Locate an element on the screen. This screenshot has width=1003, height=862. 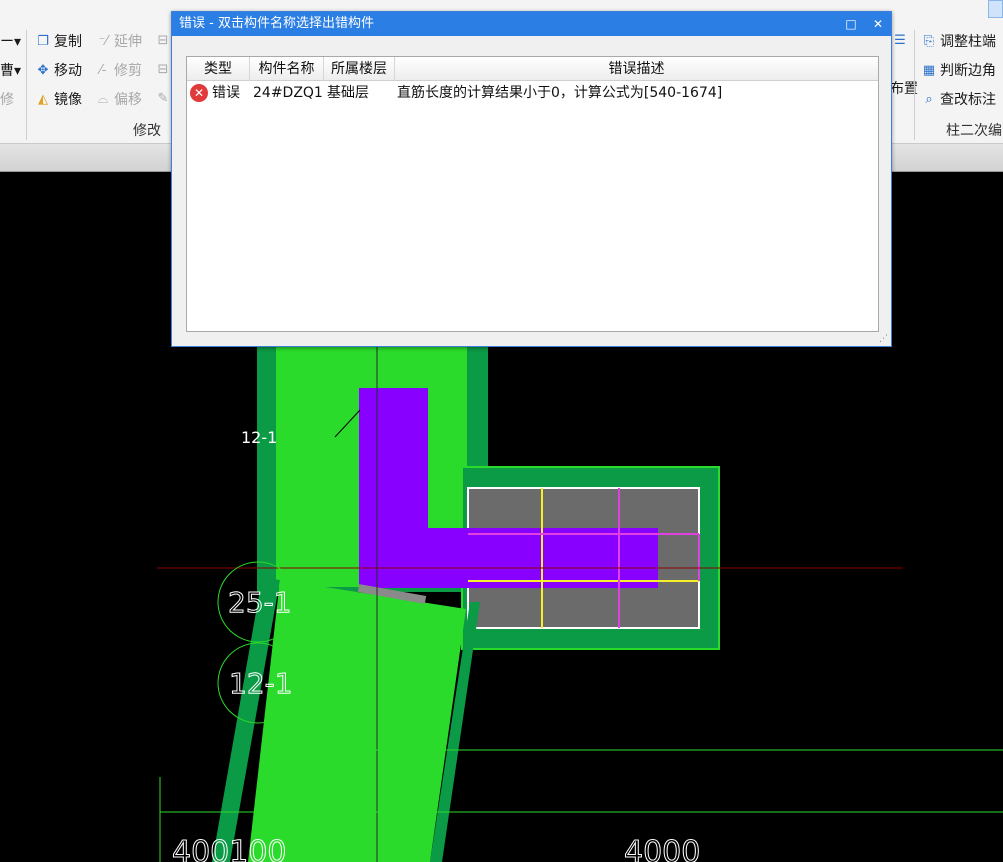
annotation-search-icon: ⌕ is located at coordinates (929, 99).